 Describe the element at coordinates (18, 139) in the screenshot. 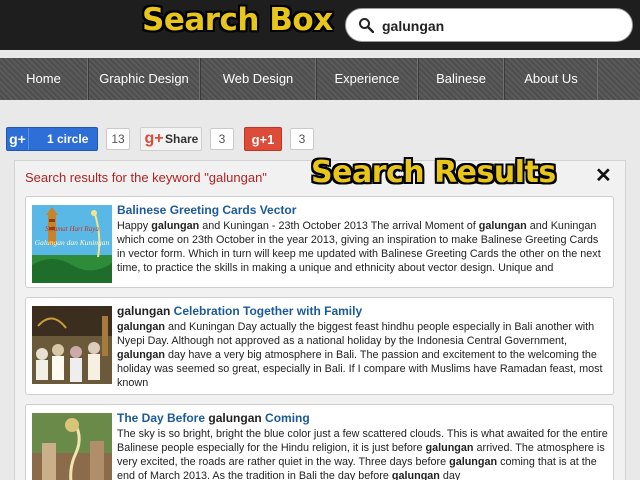

I see `gplus-icon: g+` at that location.